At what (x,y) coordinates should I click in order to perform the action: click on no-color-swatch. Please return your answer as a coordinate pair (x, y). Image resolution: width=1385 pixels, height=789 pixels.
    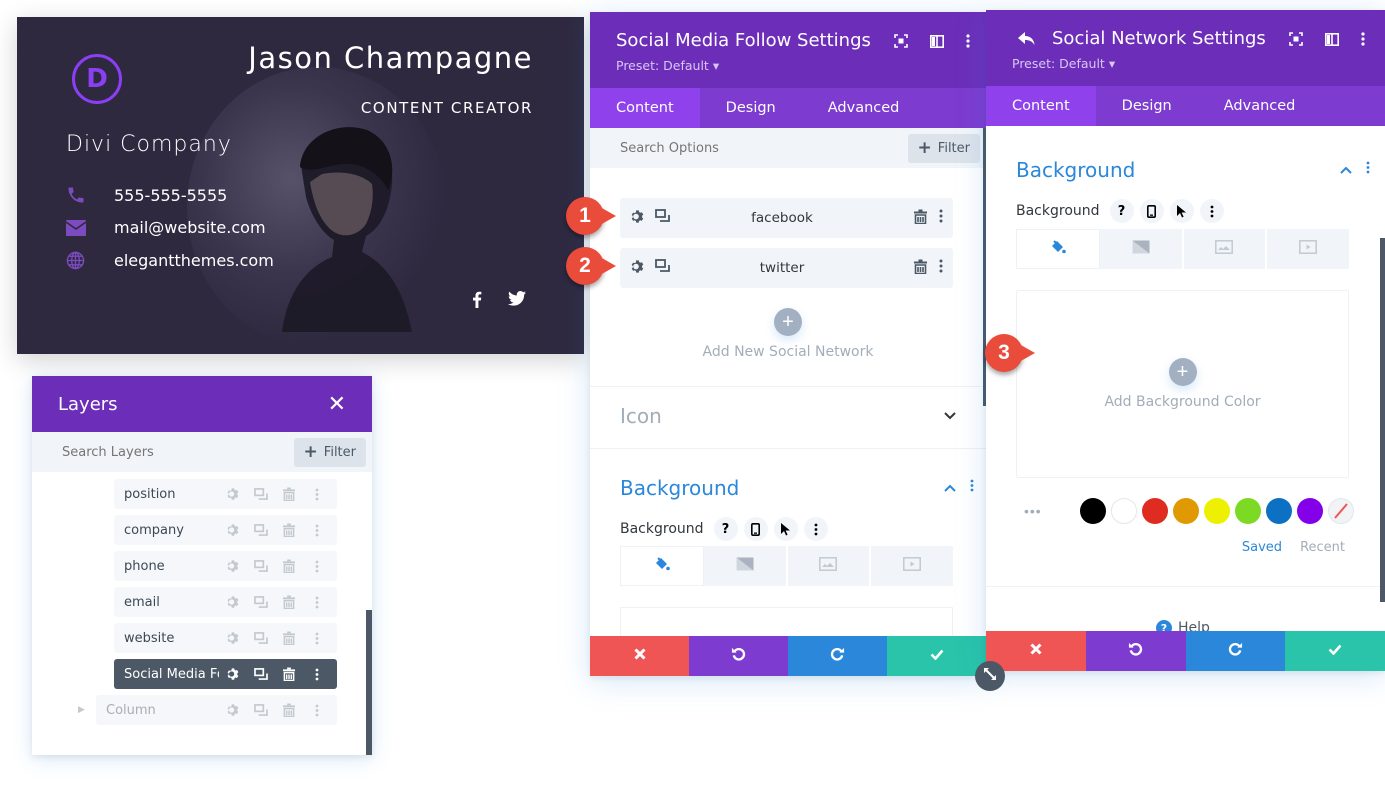
    Looking at the image, I should click on (1341, 511).